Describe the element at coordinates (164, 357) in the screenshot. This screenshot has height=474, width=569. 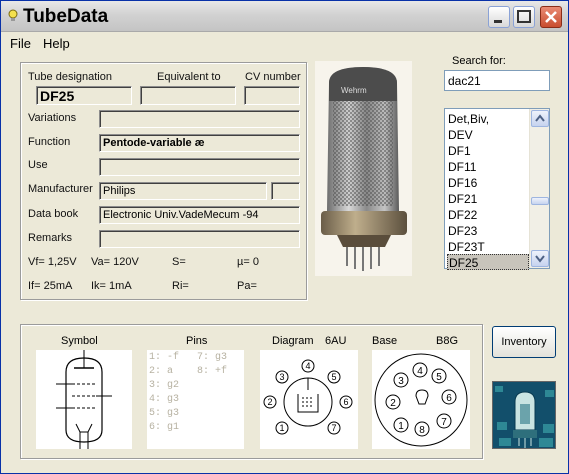
I see `pin-entry: 1: -f` at that location.